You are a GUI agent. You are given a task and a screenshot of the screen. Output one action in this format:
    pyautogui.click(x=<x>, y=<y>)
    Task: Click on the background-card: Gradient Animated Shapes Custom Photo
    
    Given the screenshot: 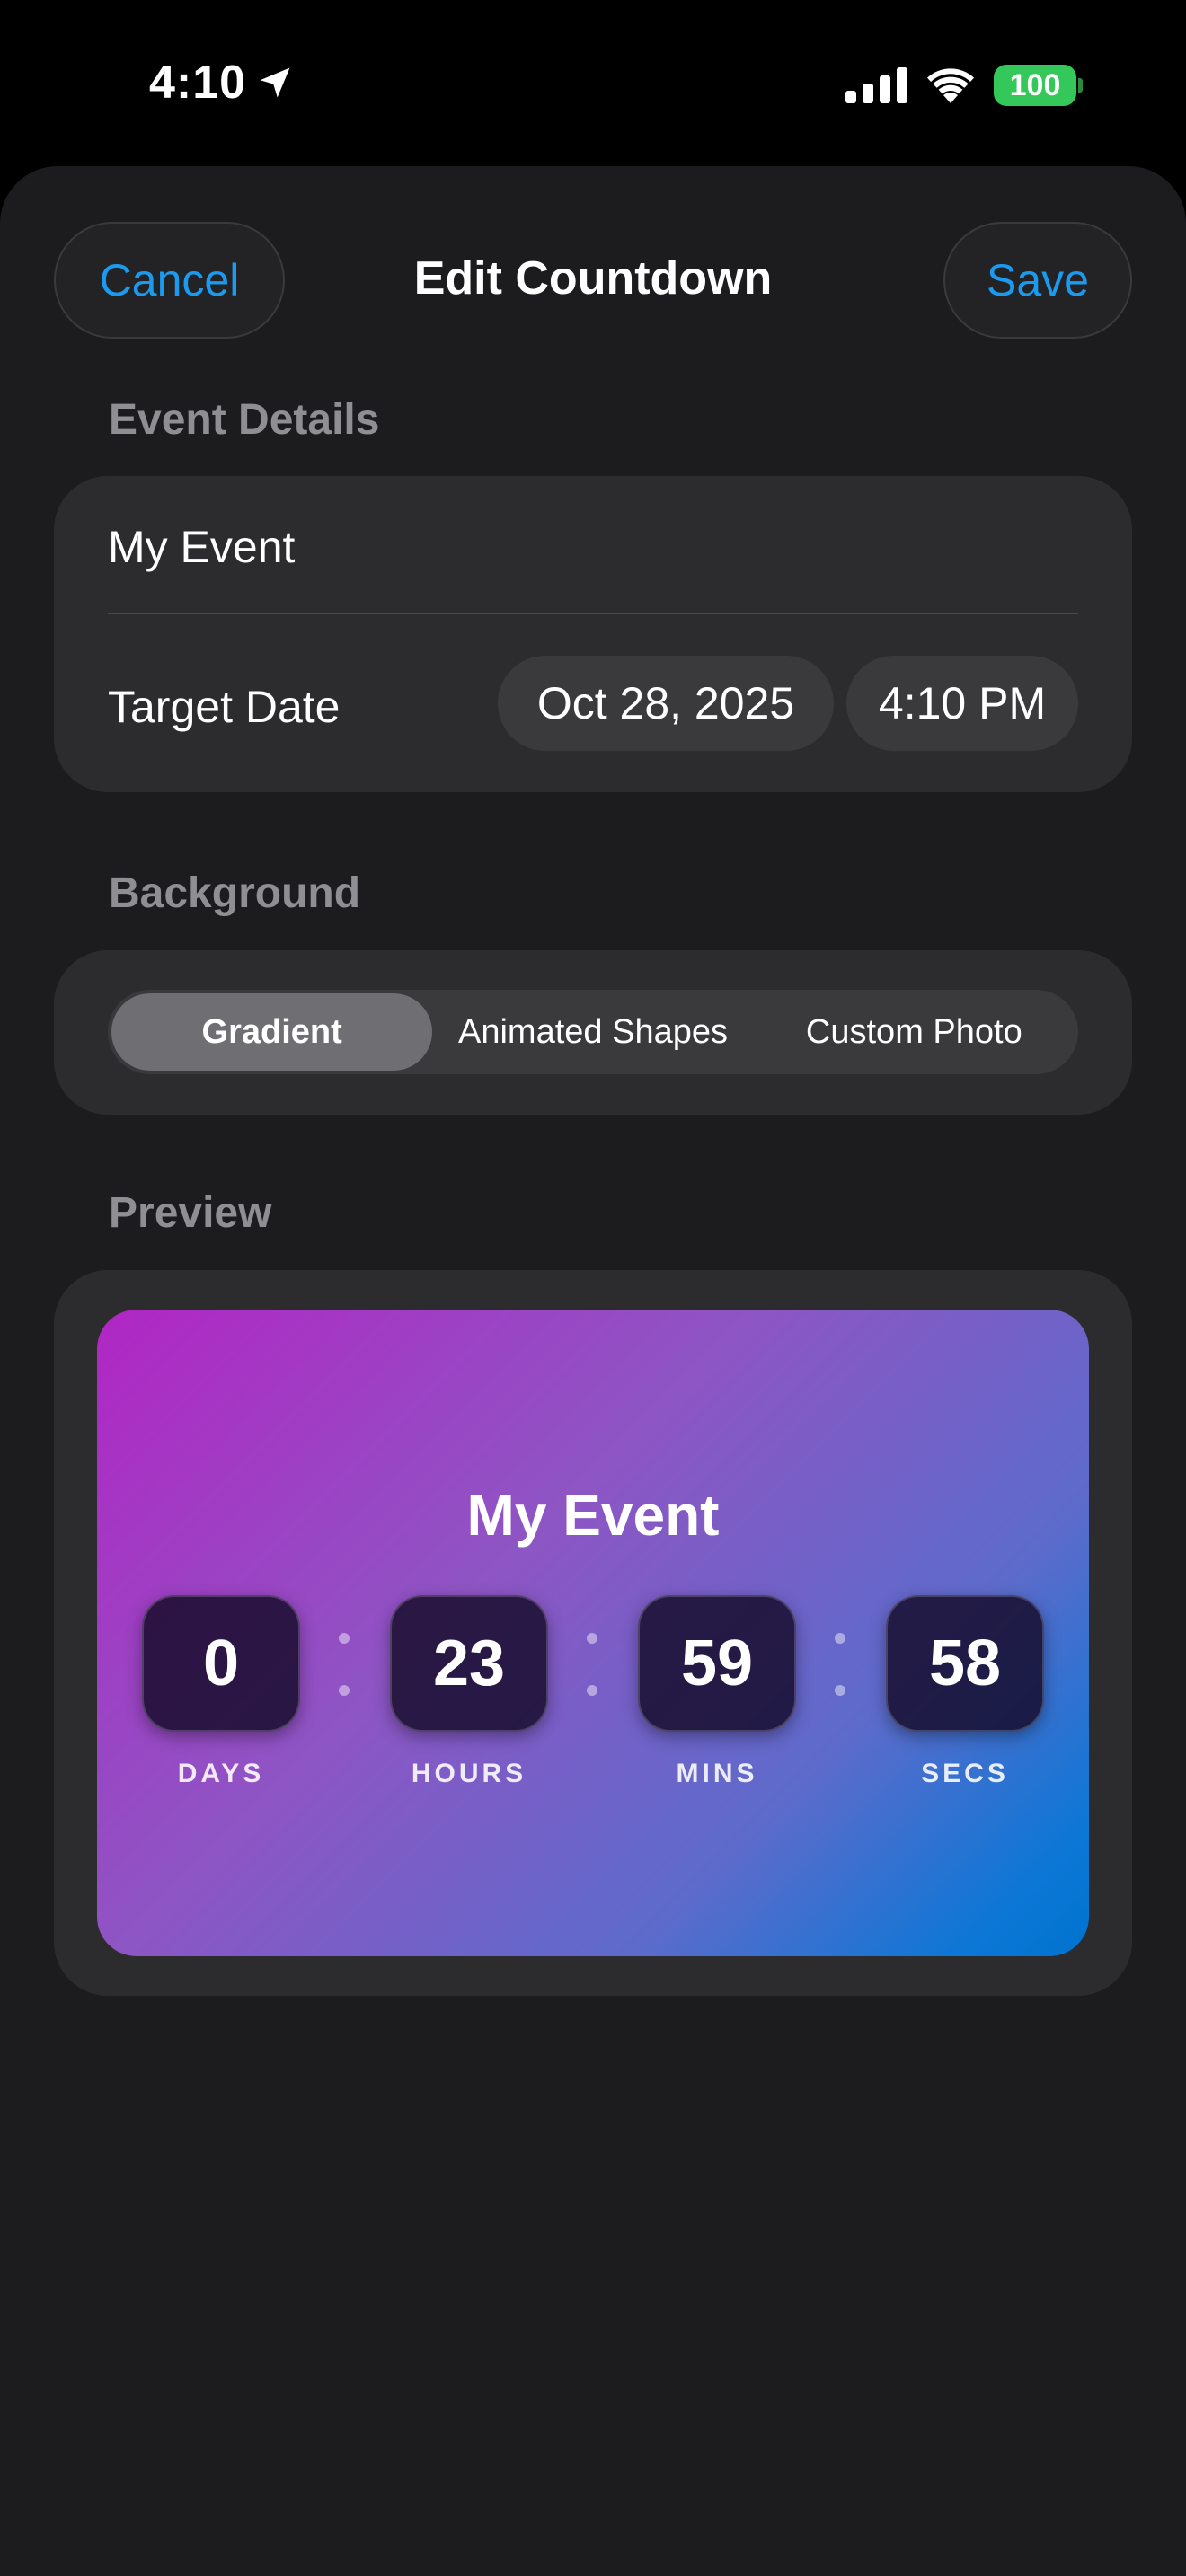 What is the action you would take?
    pyautogui.click(x=593, y=1032)
    